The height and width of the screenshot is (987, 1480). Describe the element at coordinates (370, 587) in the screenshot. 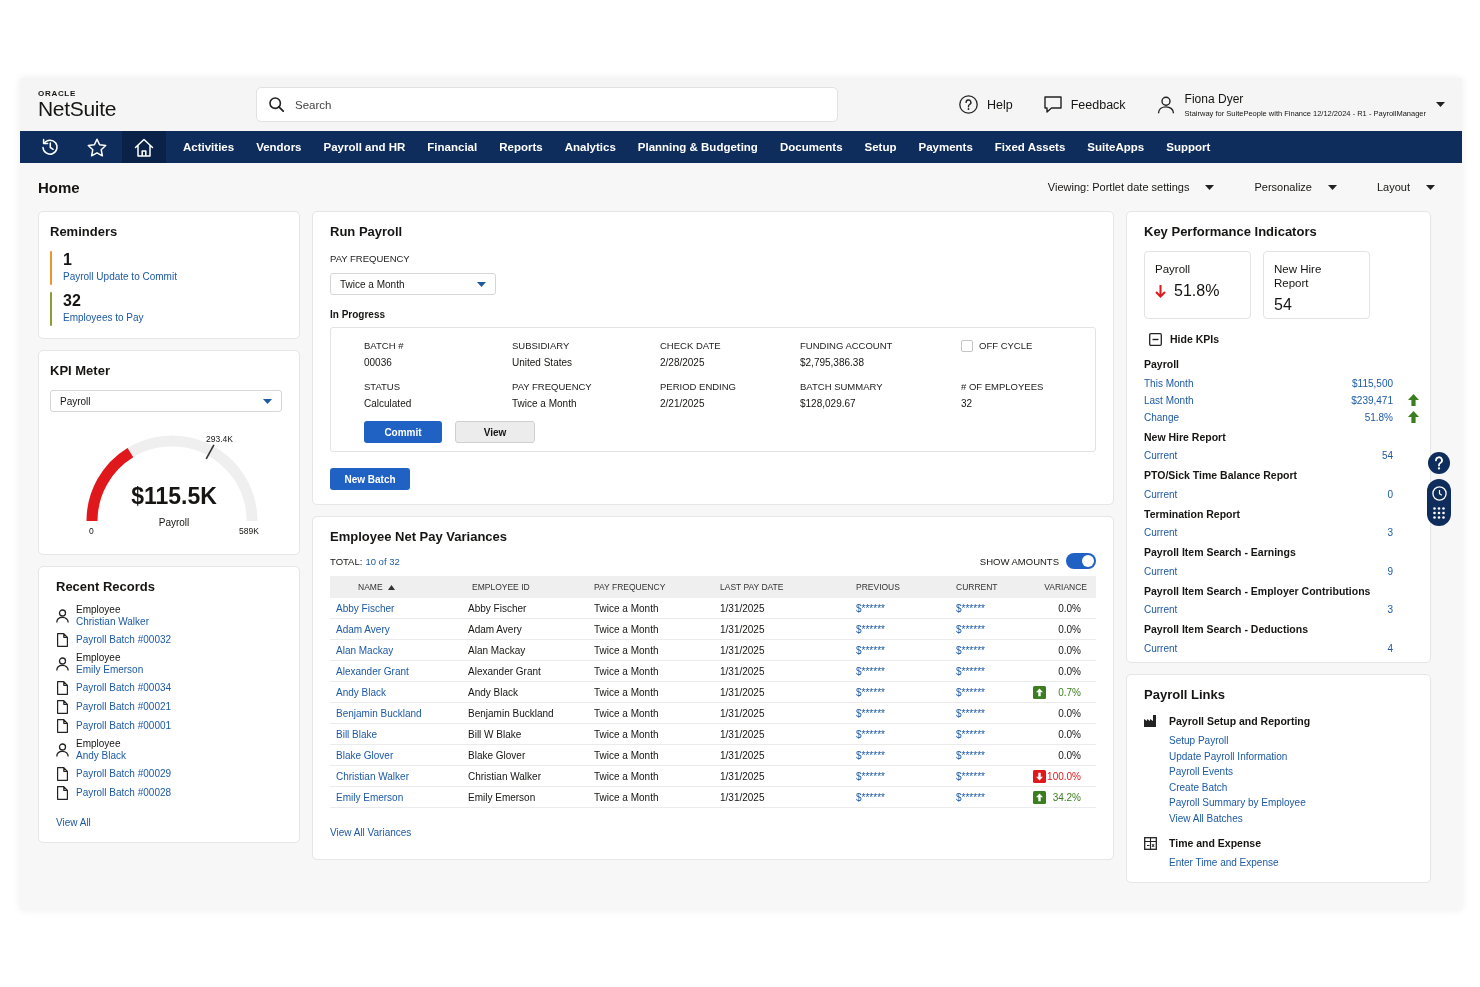

I see `column-header: NAME` at that location.